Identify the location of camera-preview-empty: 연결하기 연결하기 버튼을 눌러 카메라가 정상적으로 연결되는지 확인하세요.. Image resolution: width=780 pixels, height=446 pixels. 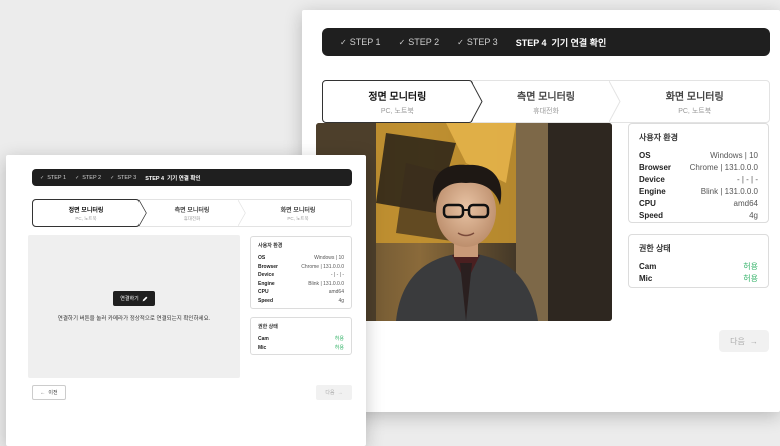
(134, 306).